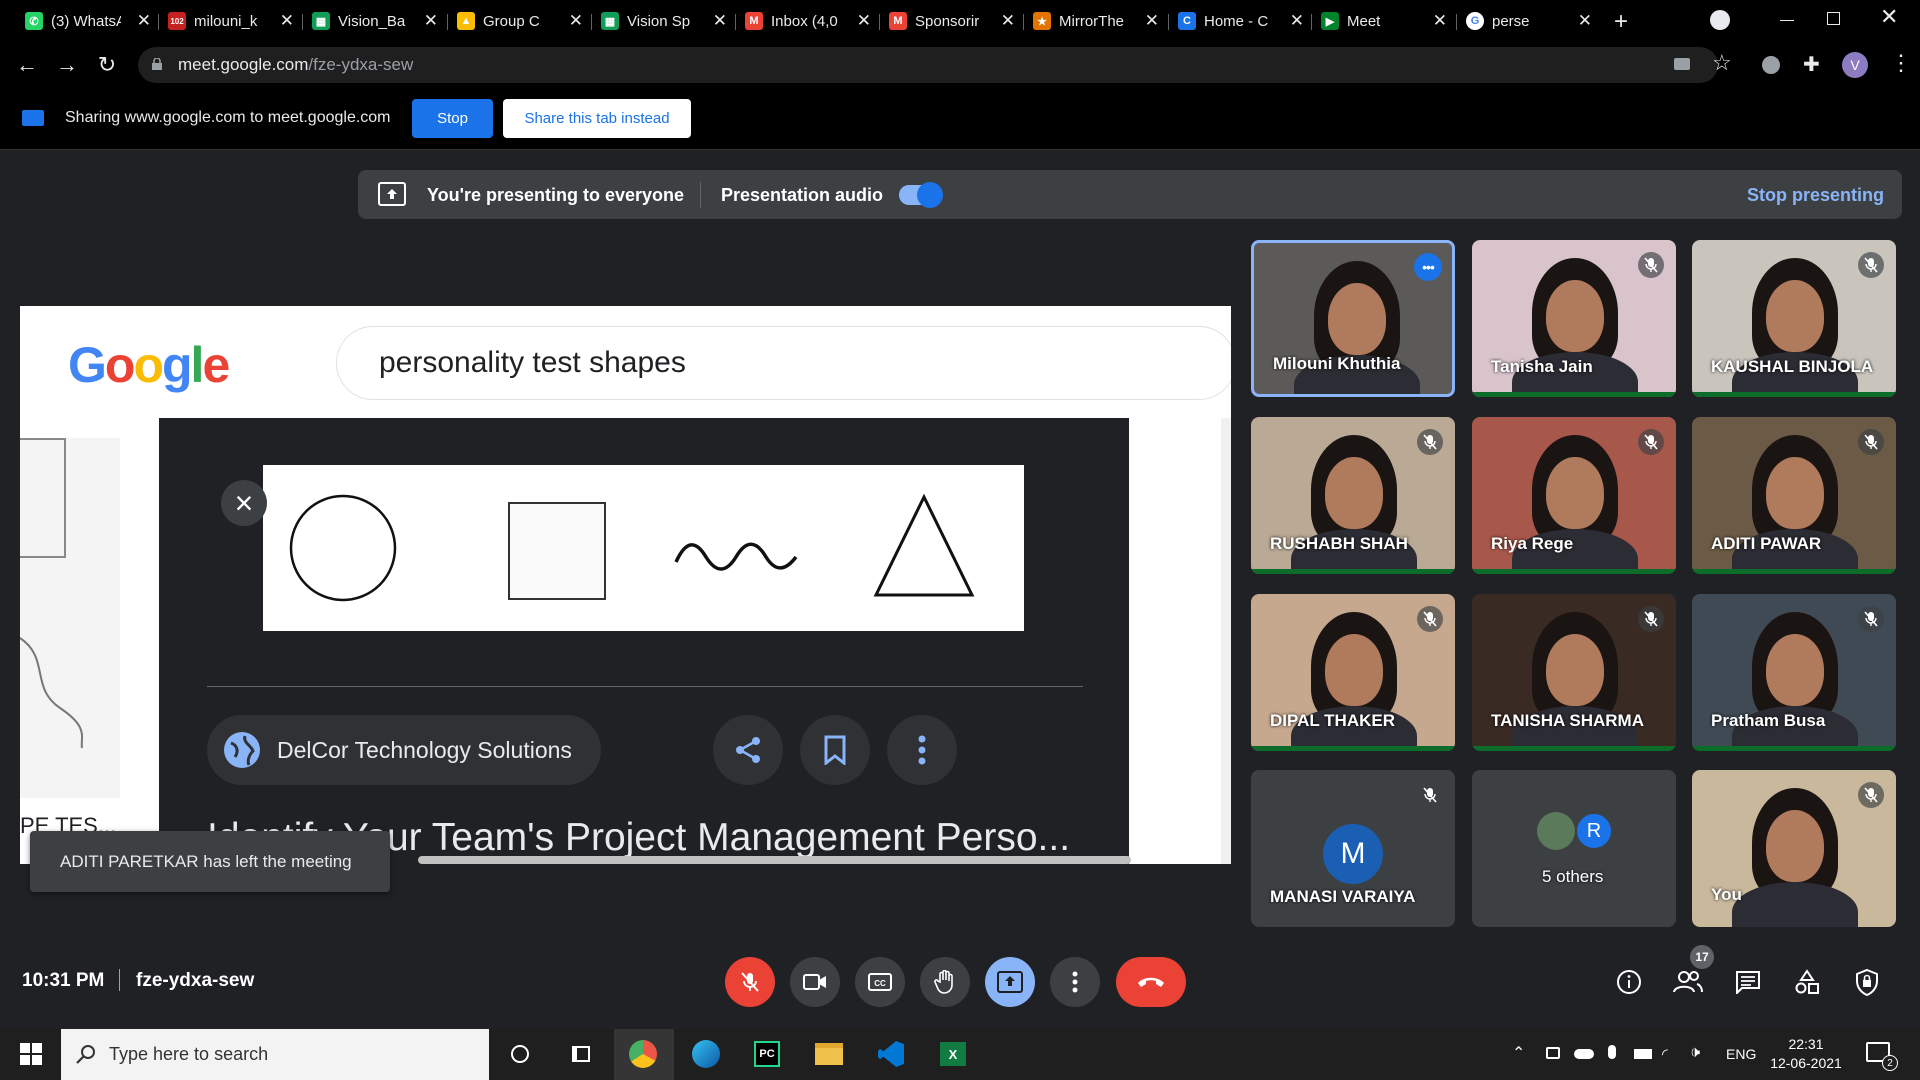 This screenshot has height=1080, width=1920. I want to click on microphone-toggle-button, so click(750, 982).